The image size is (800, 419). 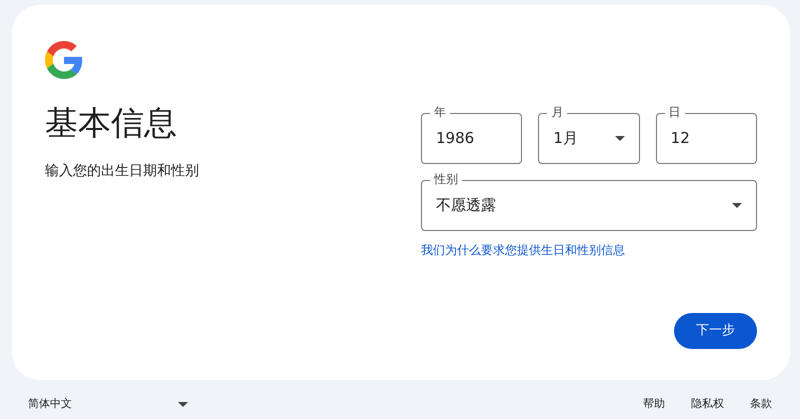 I want to click on next-button: 下一步, so click(x=715, y=331).